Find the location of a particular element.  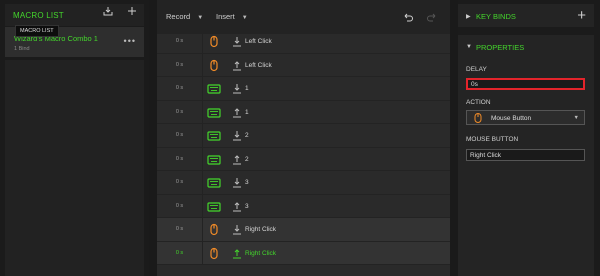

action-select: Mouse Button ▼ is located at coordinates (525, 117).